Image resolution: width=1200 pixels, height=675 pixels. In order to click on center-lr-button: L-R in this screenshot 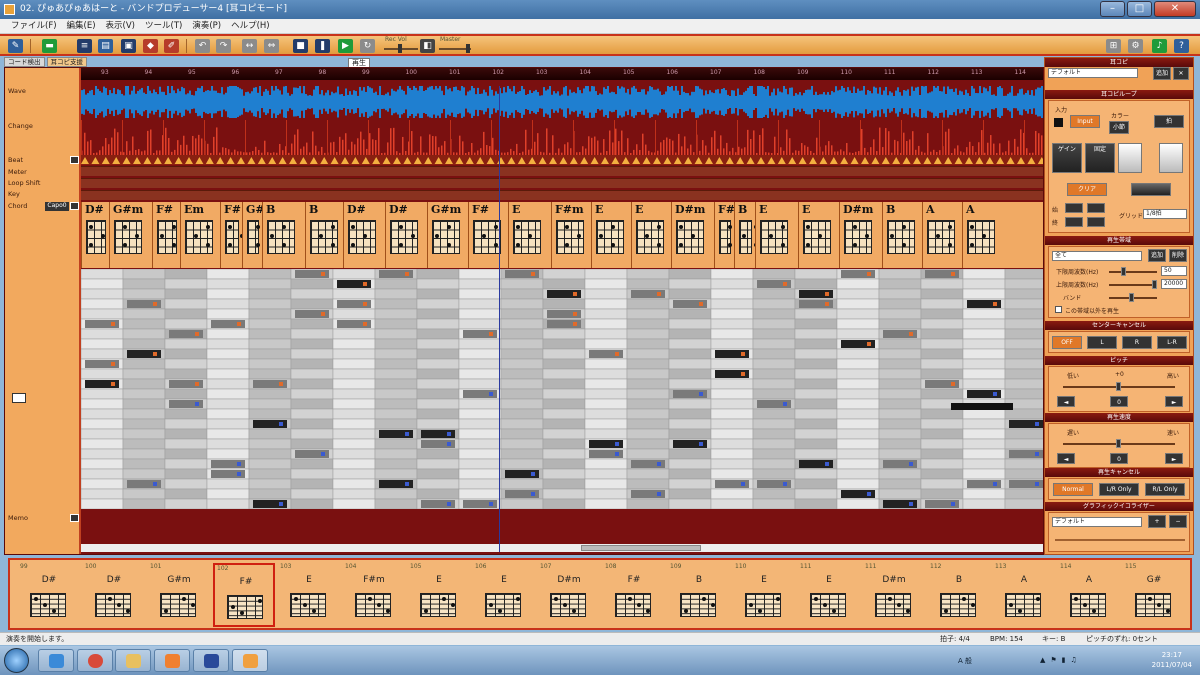, I will do `click(1172, 342)`.